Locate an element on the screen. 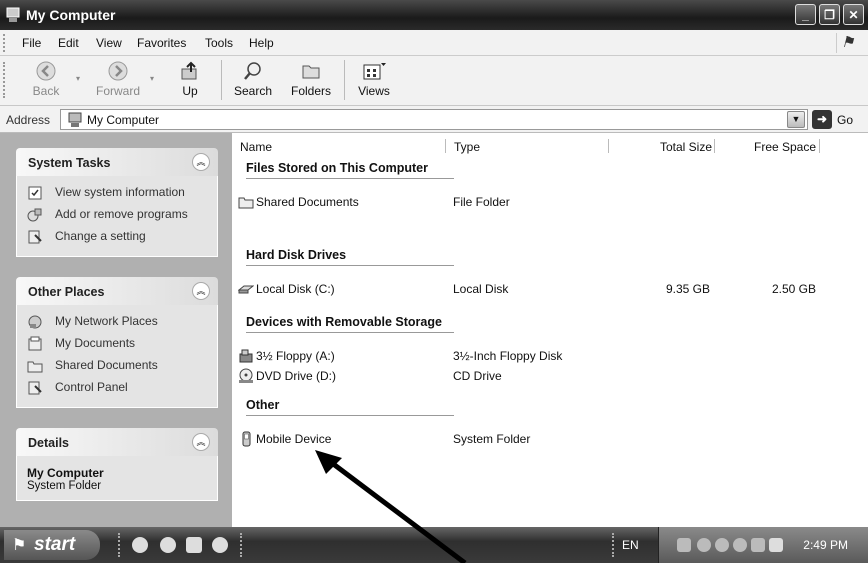  desktop-quicklaunch-icon is located at coordinates (194, 545).